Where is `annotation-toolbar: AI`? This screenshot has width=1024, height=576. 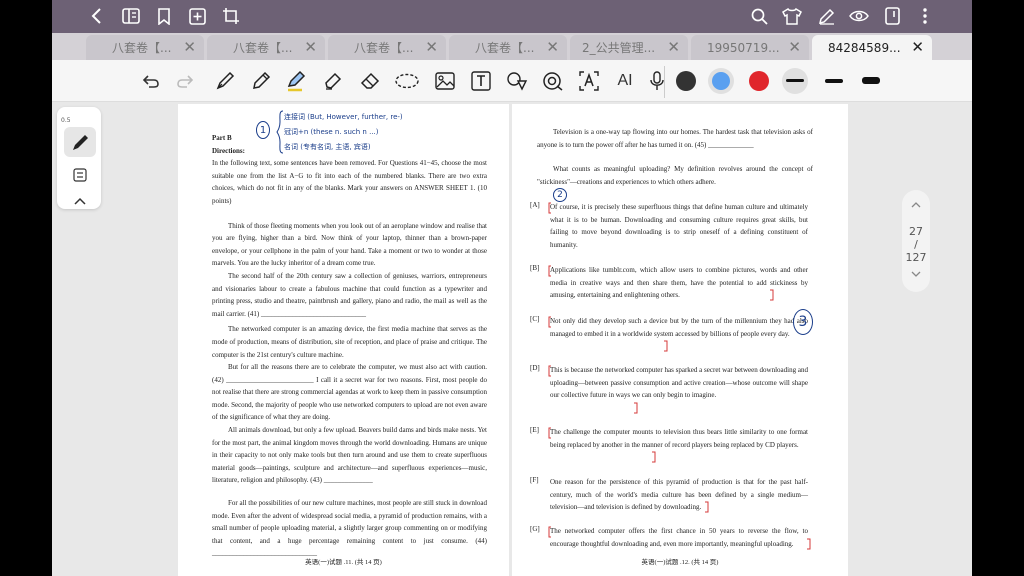 annotation-toolbar: AI is located at coordinates (512, 81).